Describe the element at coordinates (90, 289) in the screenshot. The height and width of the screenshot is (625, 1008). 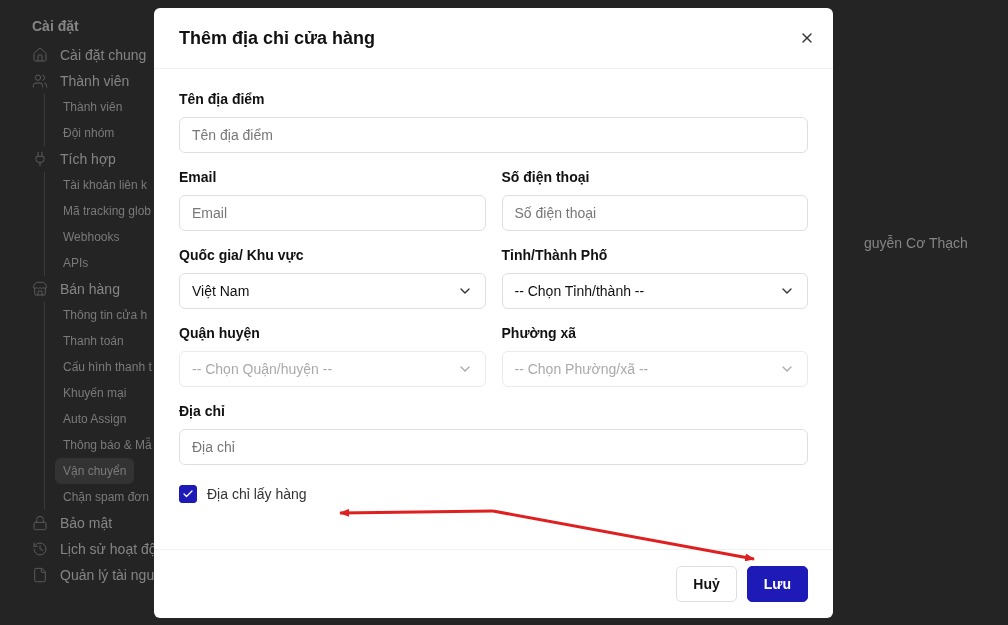
I see `sidebar-item: Bán hàng` at that location.